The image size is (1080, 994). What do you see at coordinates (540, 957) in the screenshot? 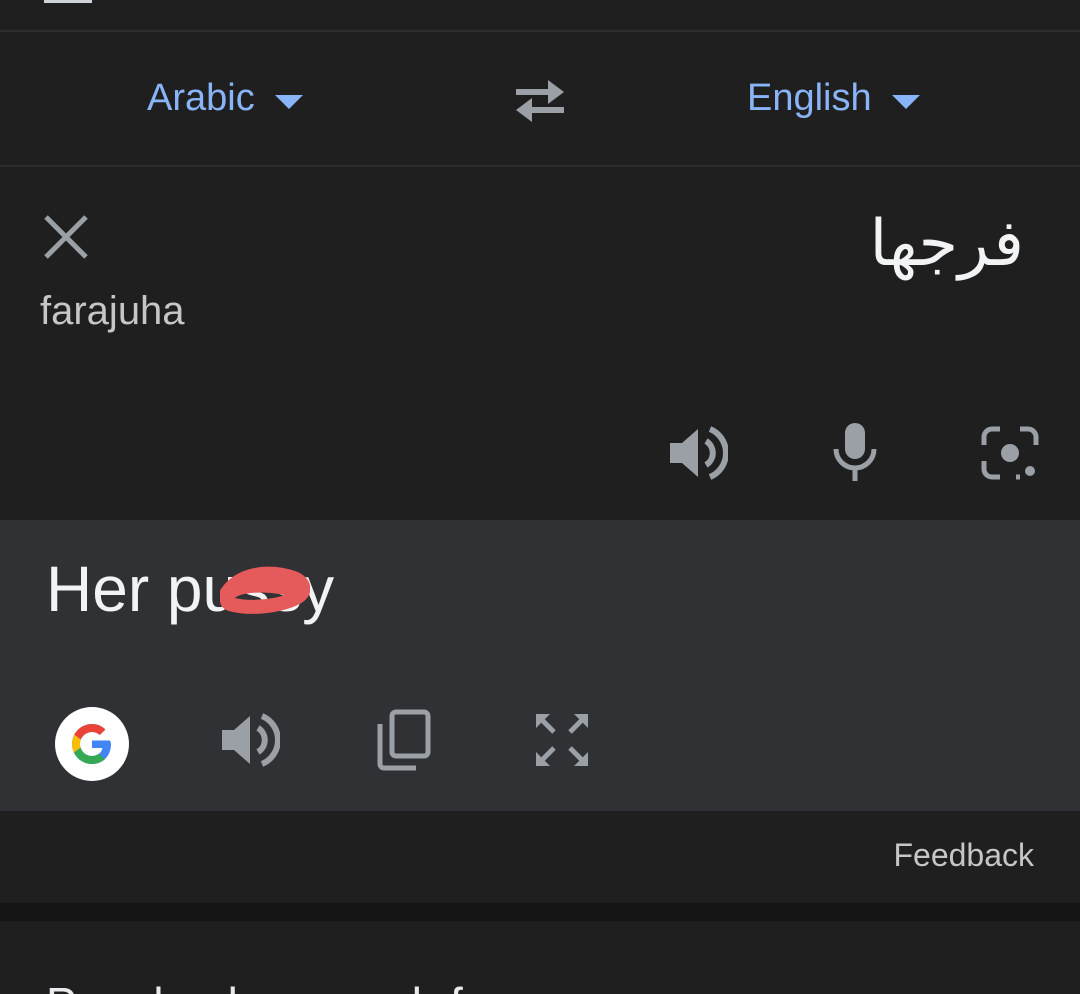
I see `people-also-search-section: People also search for` at bounding box center [540, 957].